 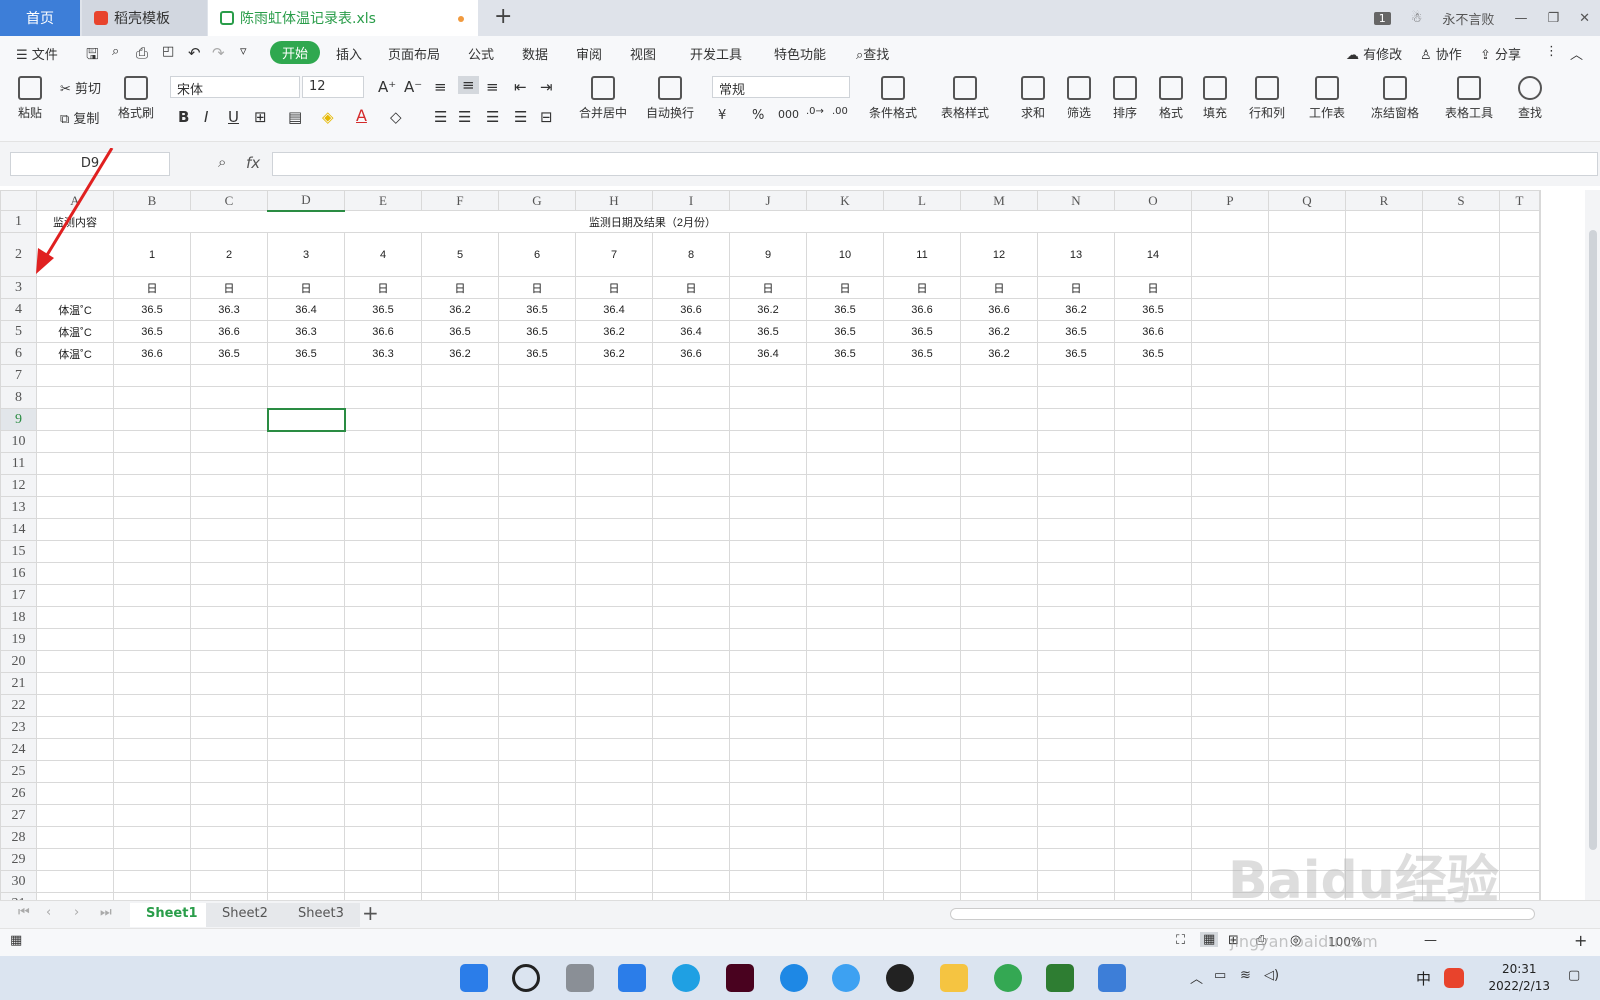 What do you see at coordinates (460, 254) in the screenshot?
I see `cell-day: 5` at bounding box center [460, 254].